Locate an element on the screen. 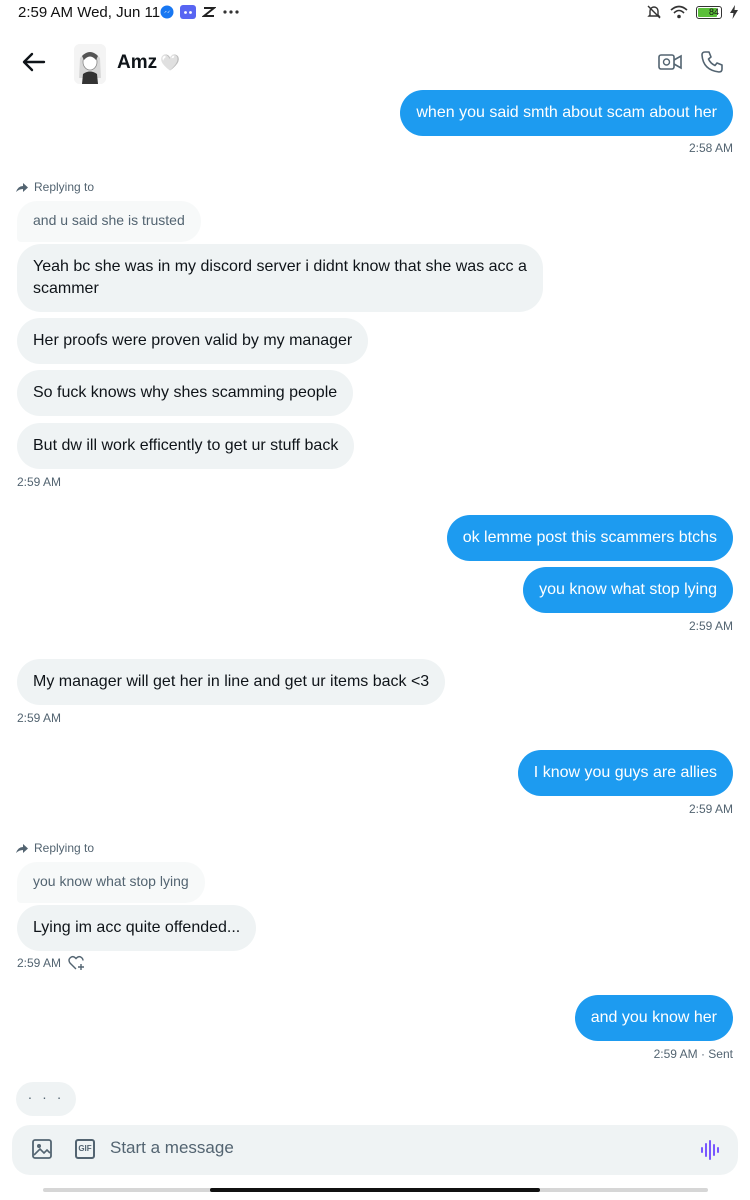 This screenshot has height=1200, width=750. message-line: scammer is located at coordinates (66, 288).